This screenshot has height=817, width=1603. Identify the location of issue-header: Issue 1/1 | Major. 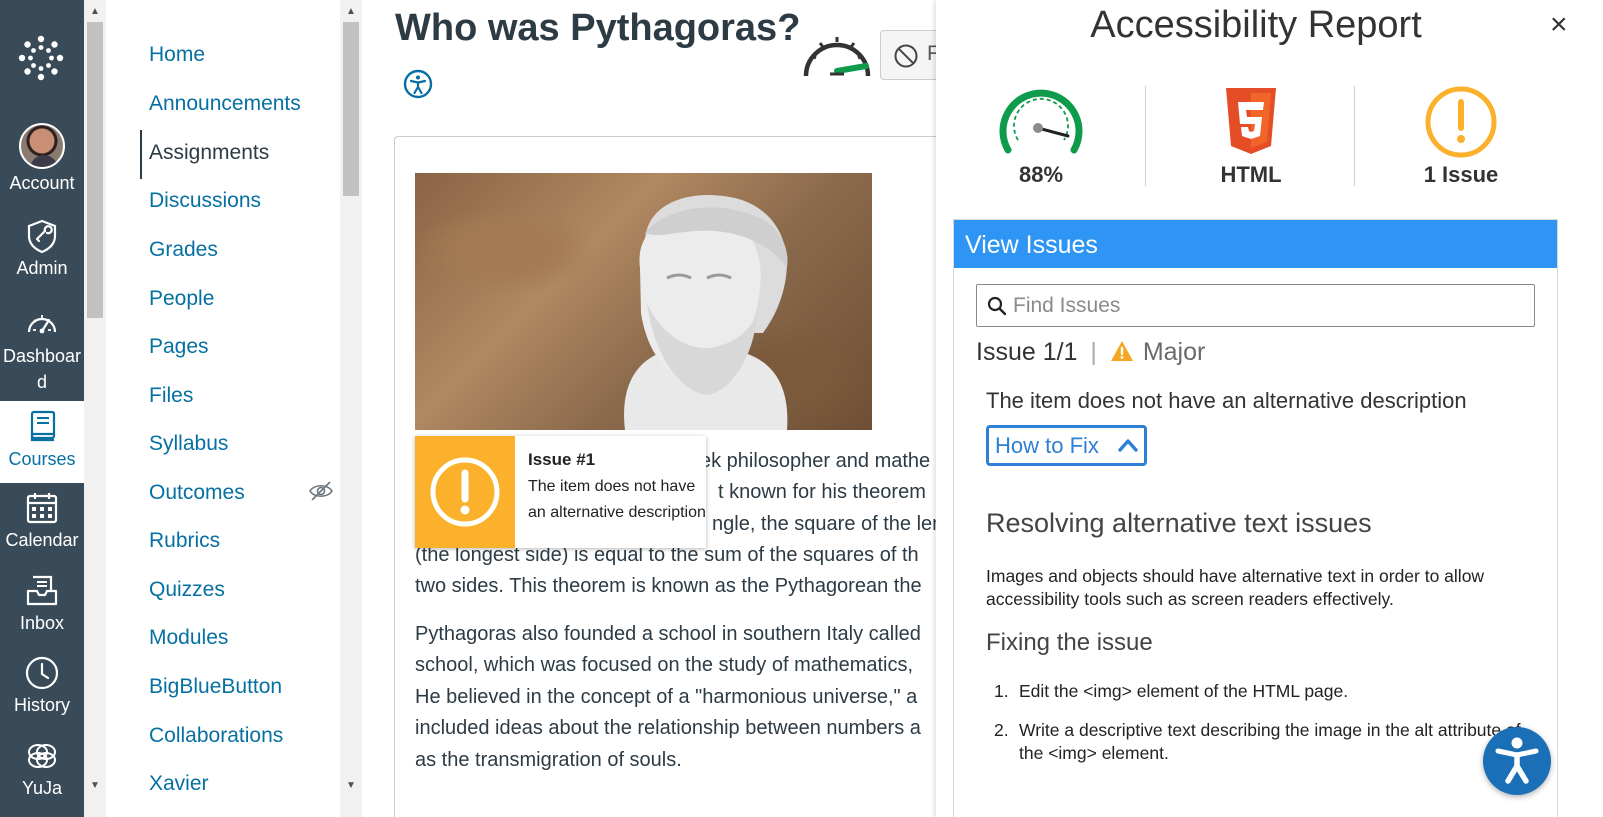
(1090, 352).